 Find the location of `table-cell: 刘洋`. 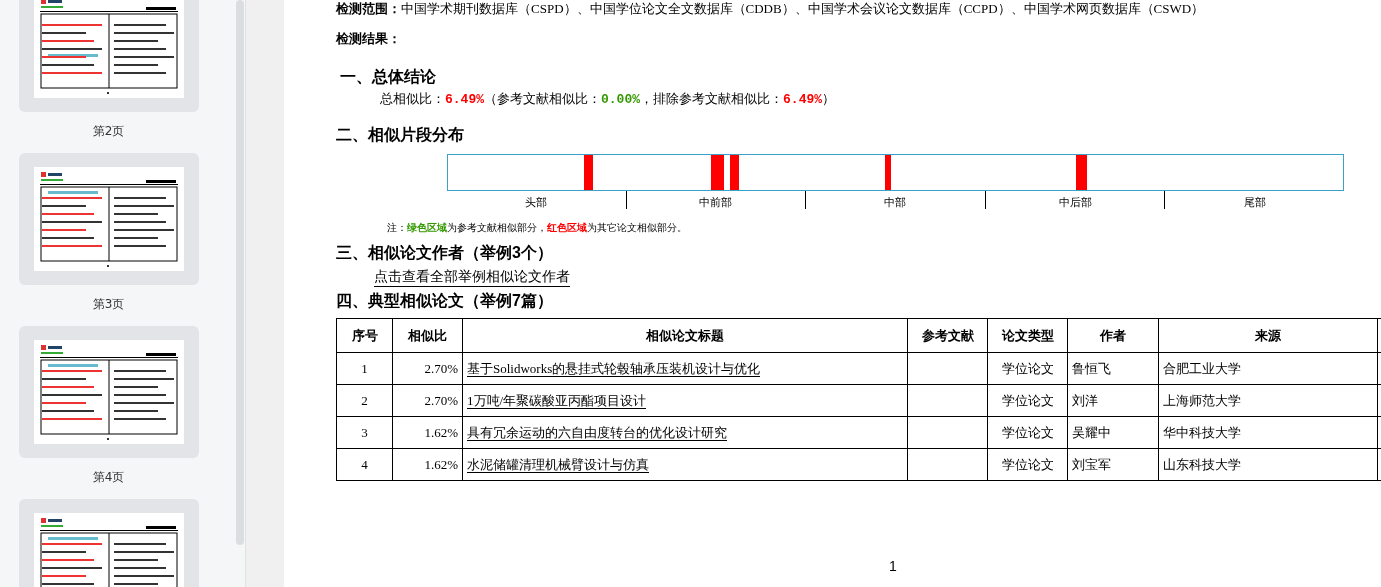

table-cell: 刘洋 is located at coordinates (1113, 400).